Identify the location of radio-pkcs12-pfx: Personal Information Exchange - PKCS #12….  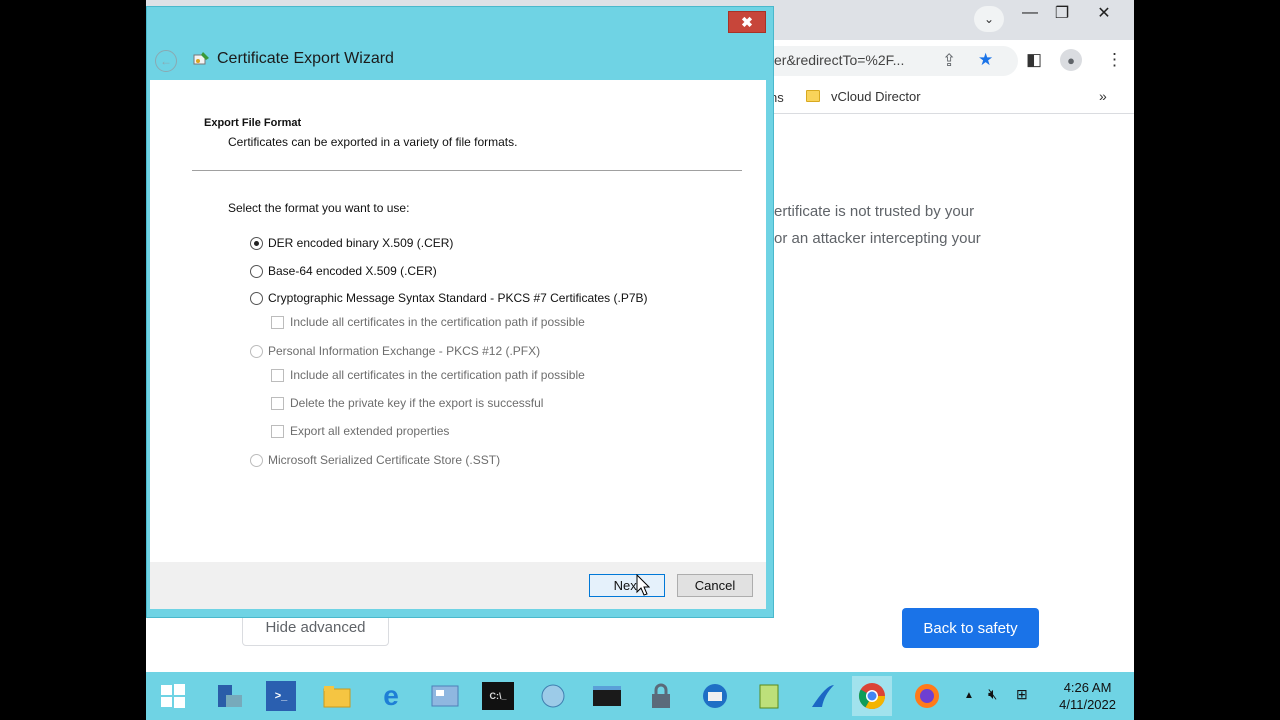
(395, 351).